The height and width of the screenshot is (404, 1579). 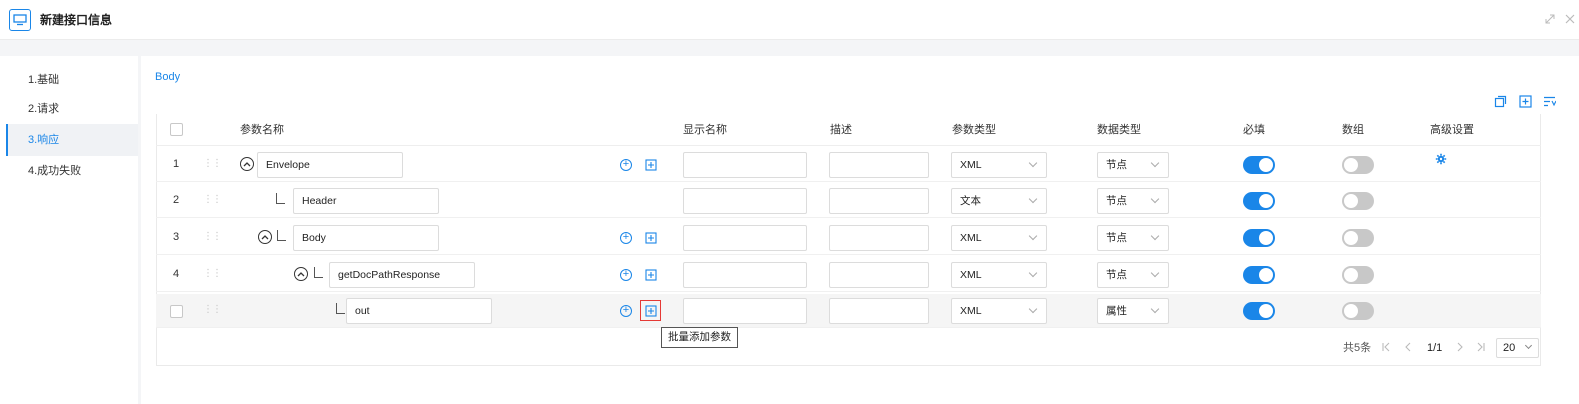 I want to click on param-name-input: out, so click(x=419, y=311).